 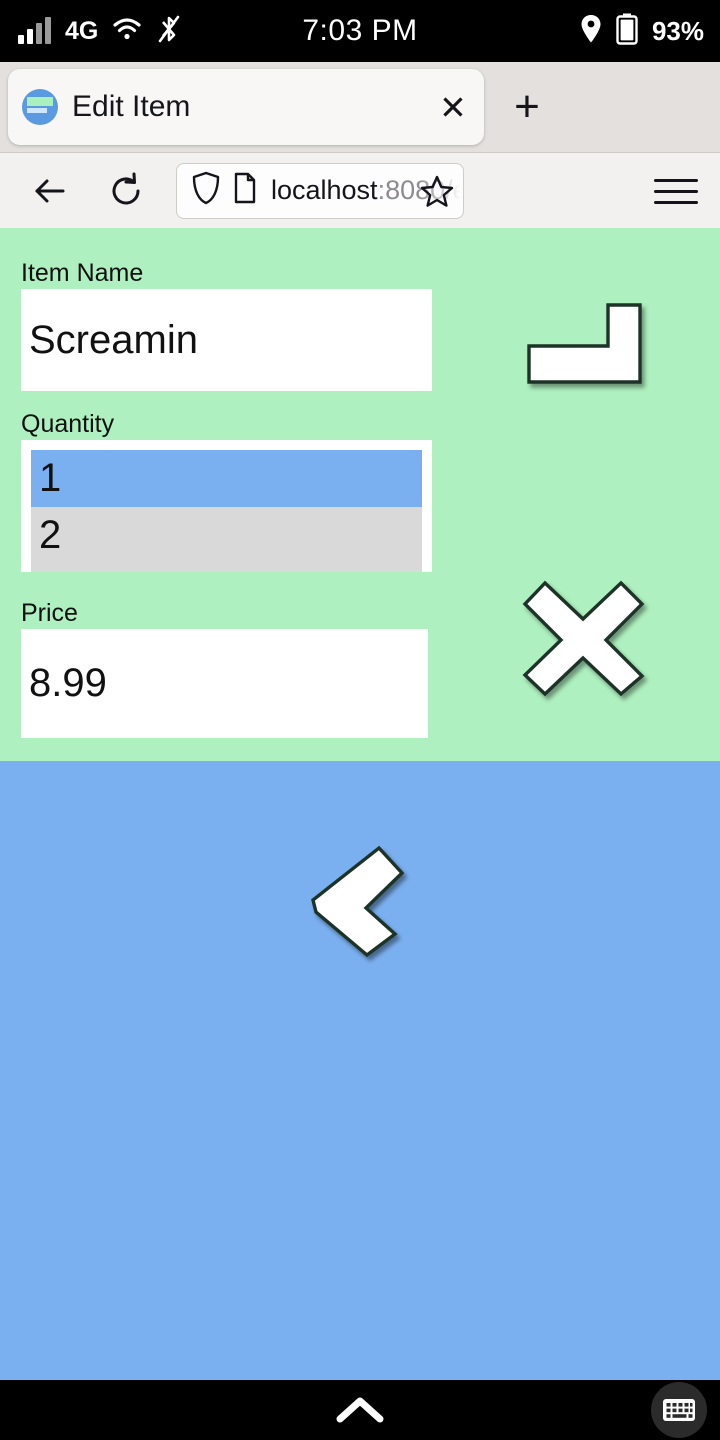 What do you see at coordinates (68, 424) in the screenshot?
I see `quantity-label: Quantity` at bounding box center [68, 424].